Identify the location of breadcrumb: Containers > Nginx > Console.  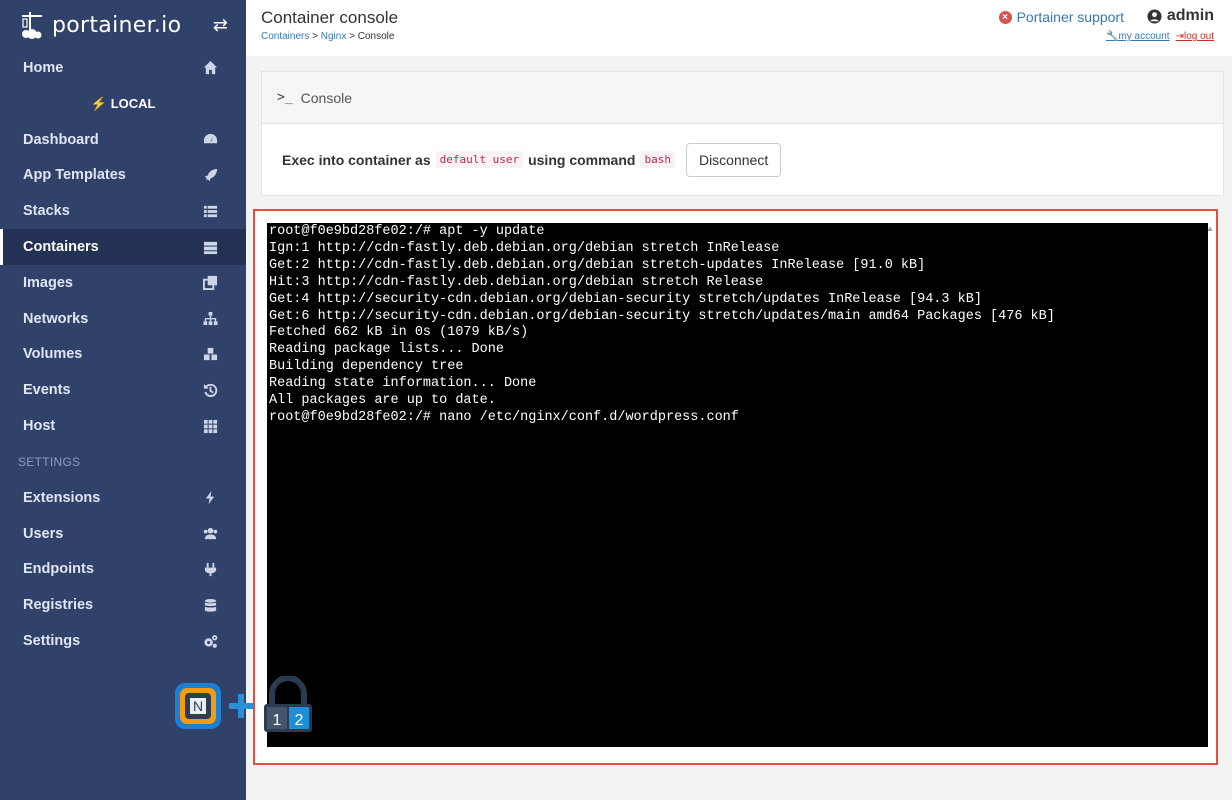
(327, 36).